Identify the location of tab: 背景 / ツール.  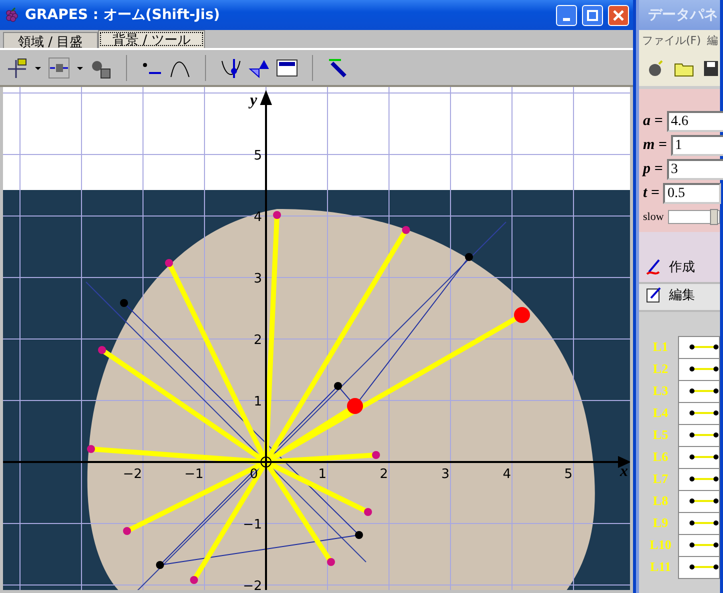
(152, 39).